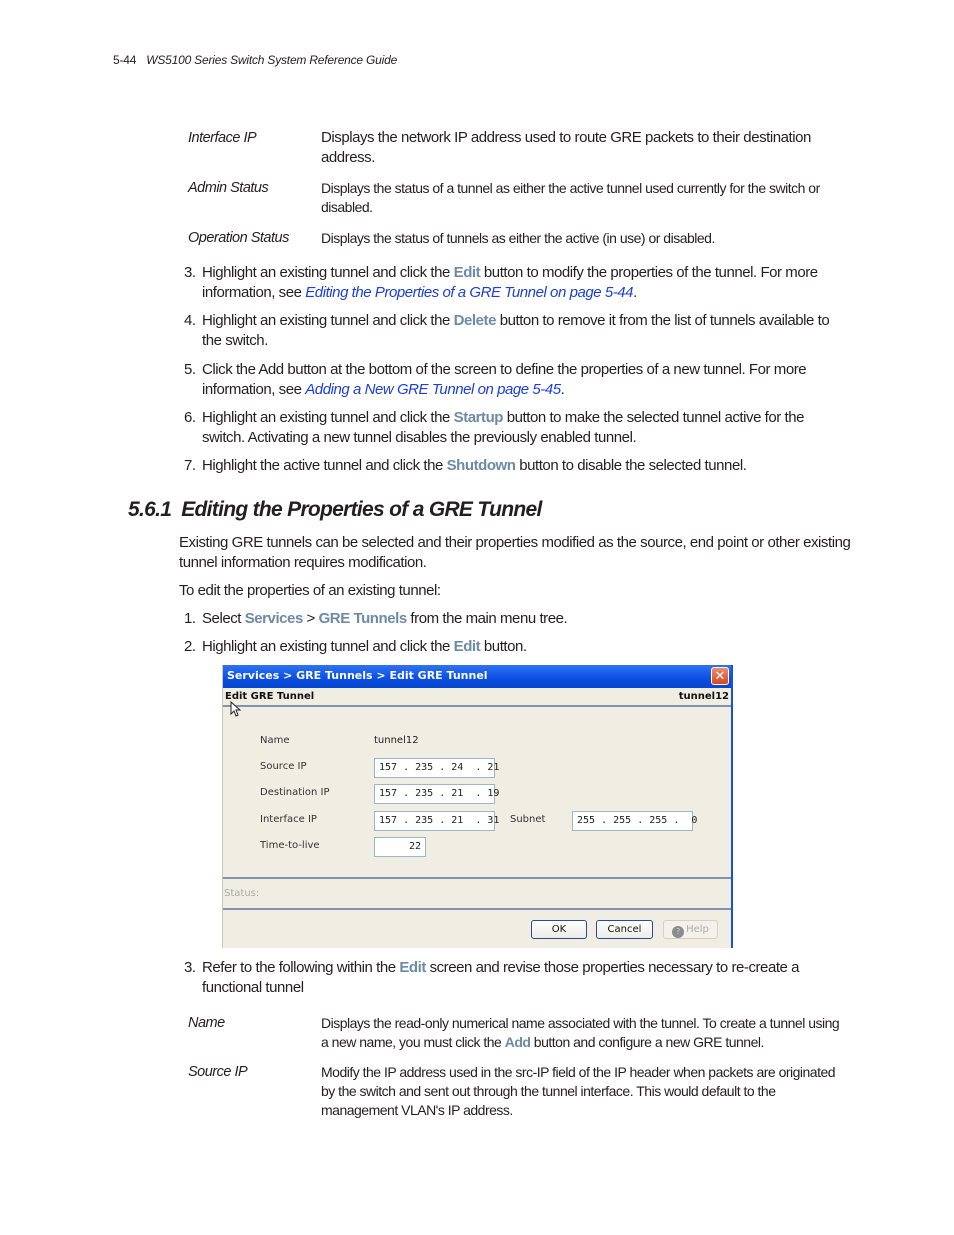 Image resolution: width=954 pixels, height=1235 pixels. I want to click on help-icon: ?, so click(678, 932).